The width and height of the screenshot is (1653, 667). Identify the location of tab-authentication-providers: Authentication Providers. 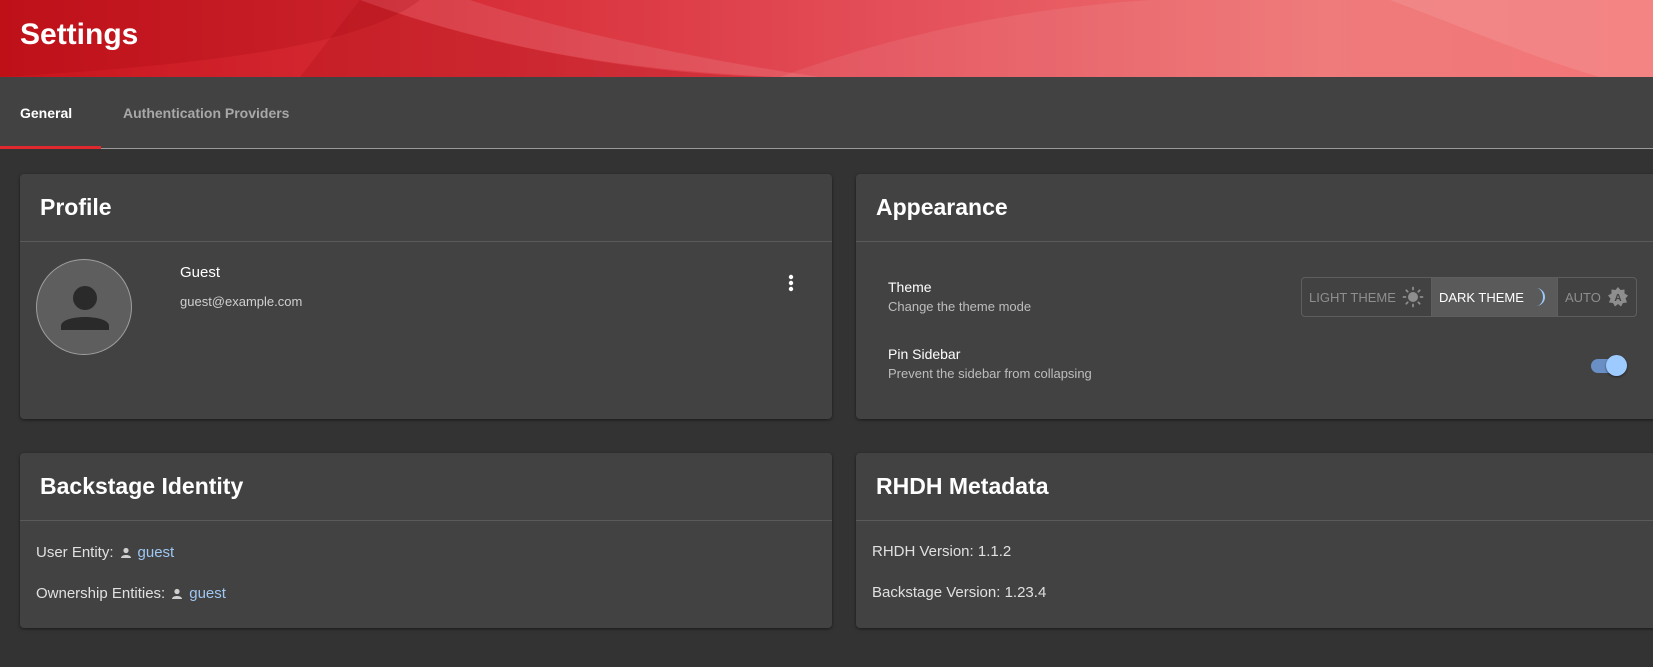
(206, 112).